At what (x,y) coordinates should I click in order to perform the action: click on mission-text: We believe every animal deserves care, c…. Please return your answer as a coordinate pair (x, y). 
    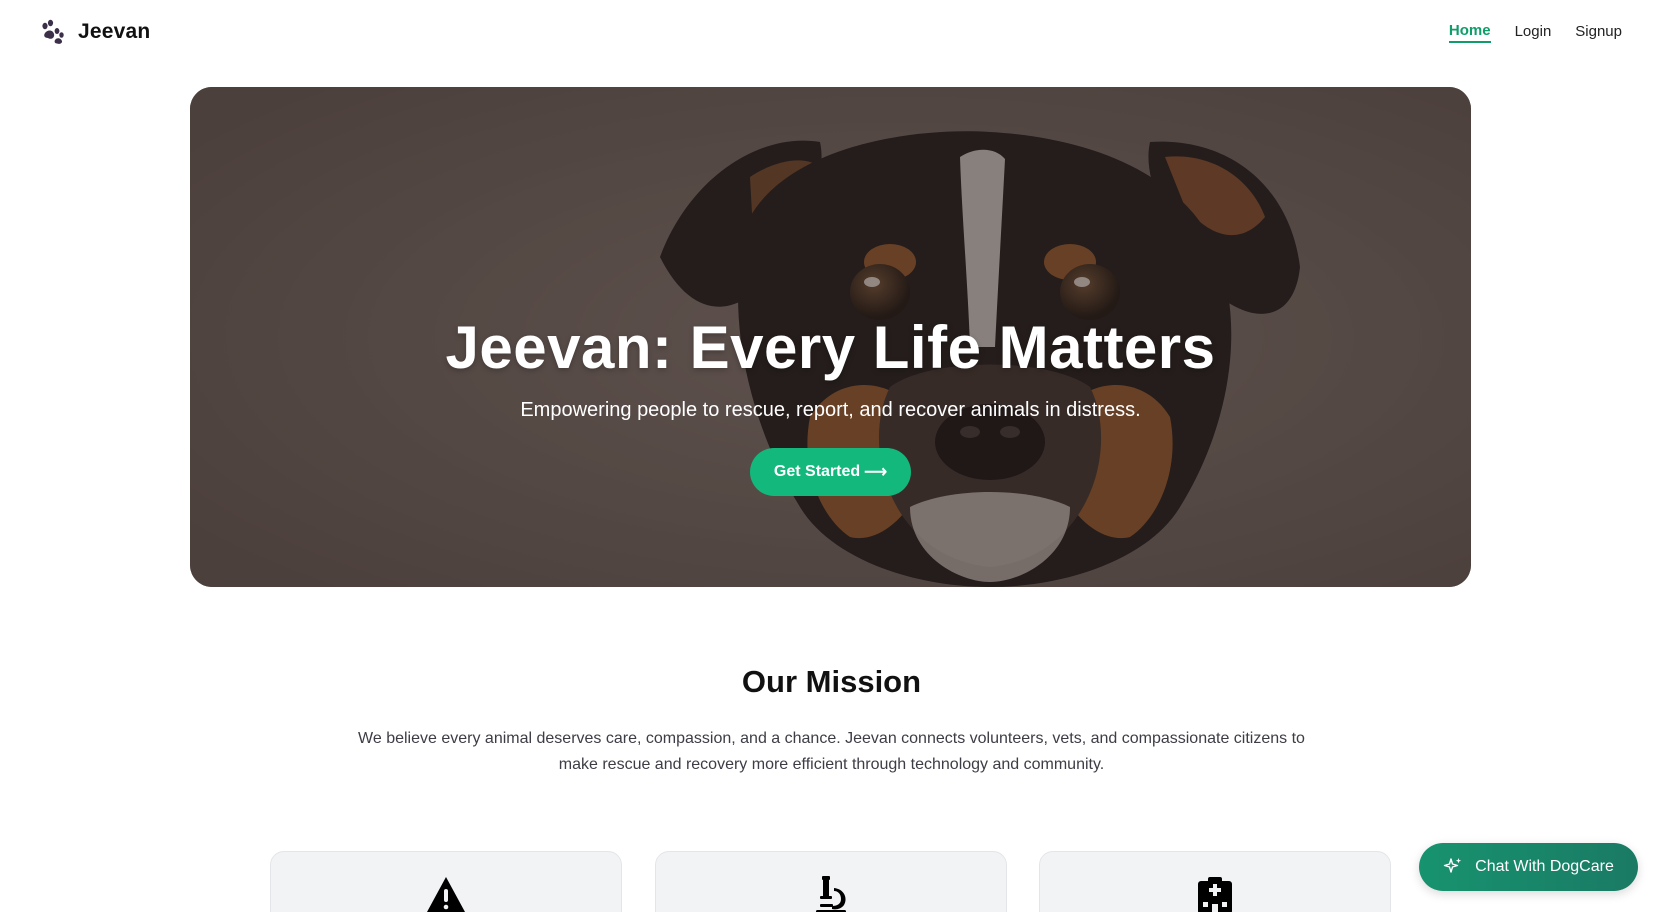
    Looking at the image, I should click on (831, 751).